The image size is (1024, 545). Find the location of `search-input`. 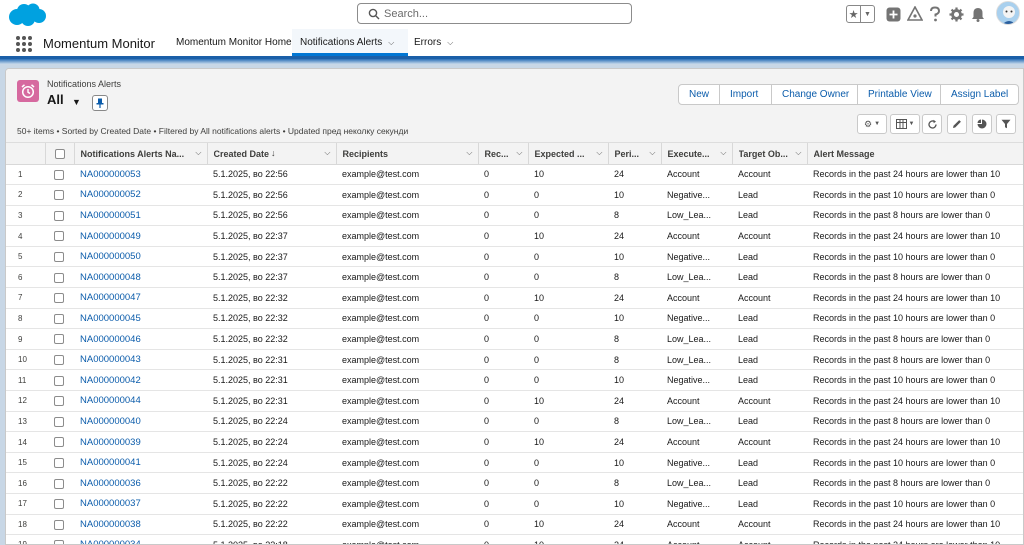

search-input is located at coordinates (504, 13).